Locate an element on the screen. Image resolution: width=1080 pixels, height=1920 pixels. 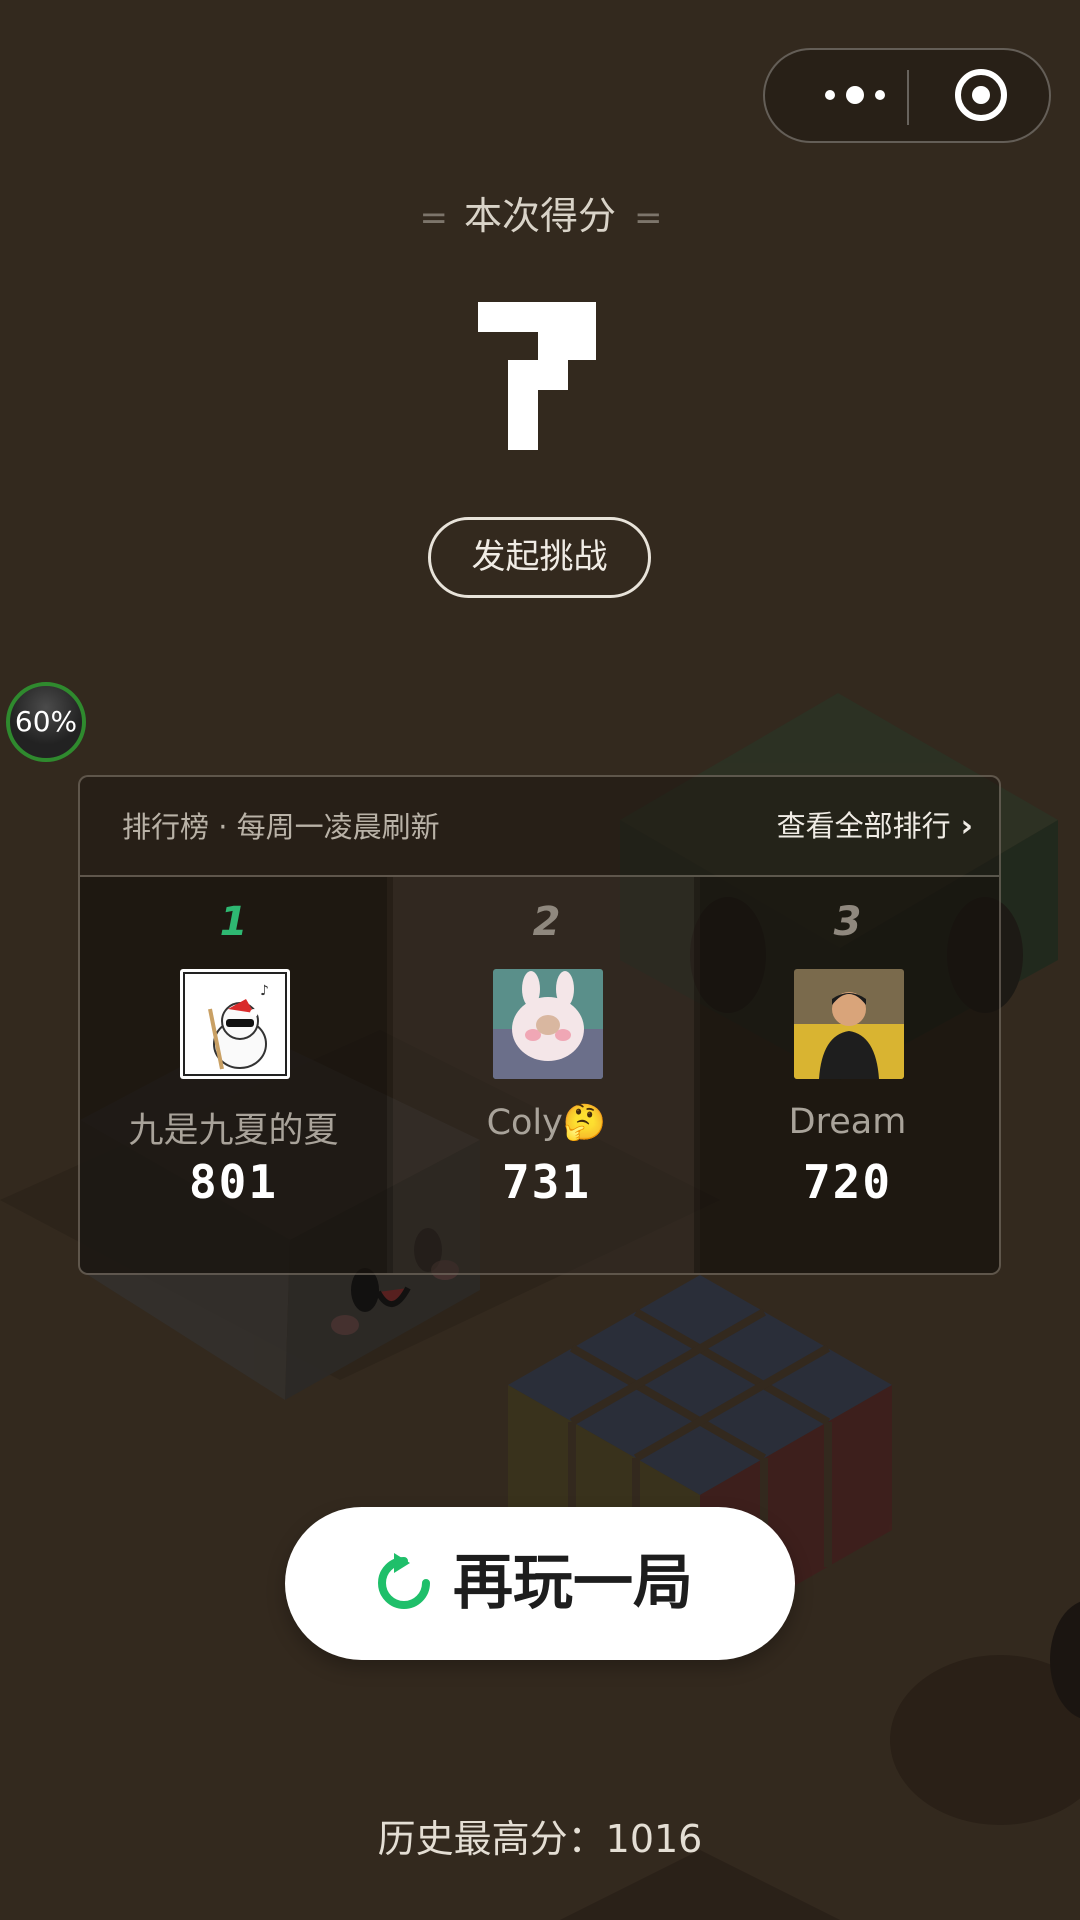
right-equals-decoration: = is located at coordinates (648, 218).